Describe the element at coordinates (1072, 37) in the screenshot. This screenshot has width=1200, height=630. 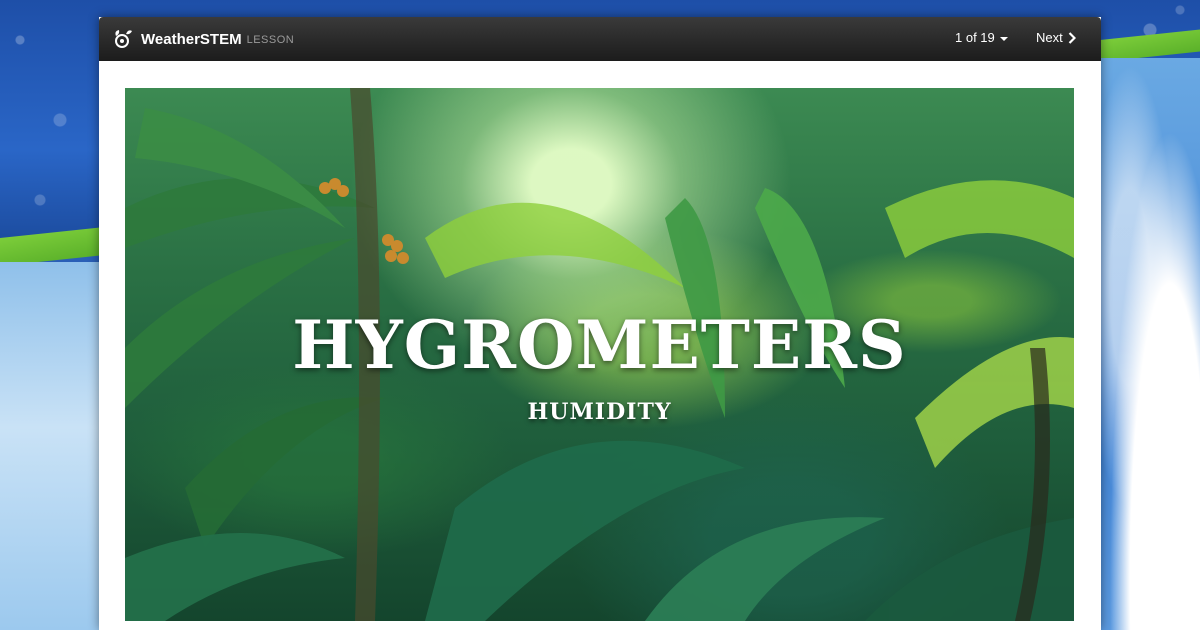
I see `chevron-right-icon` at that location.